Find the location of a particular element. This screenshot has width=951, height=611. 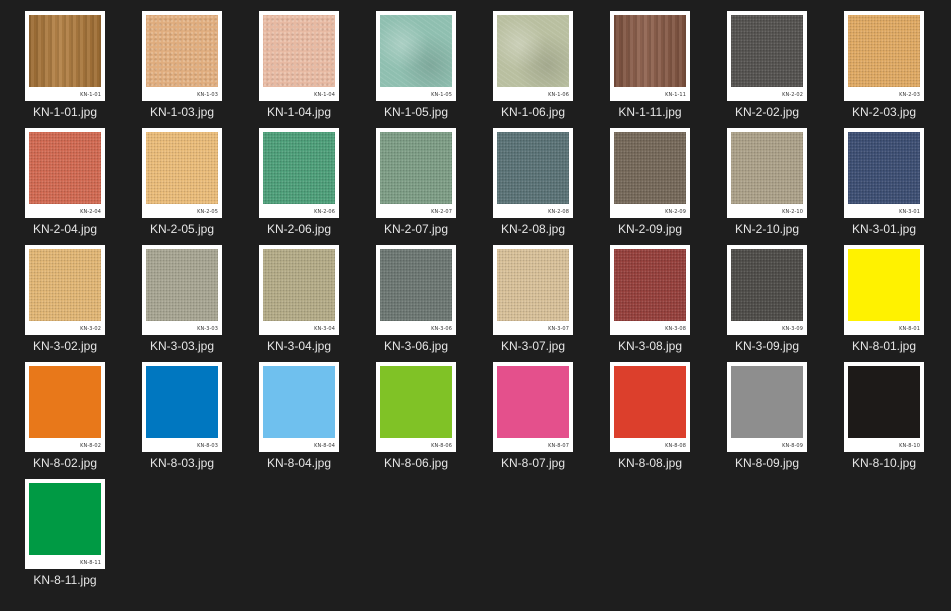

file-thumbnail: KN-2-07 is located at coordinates (416, 173).